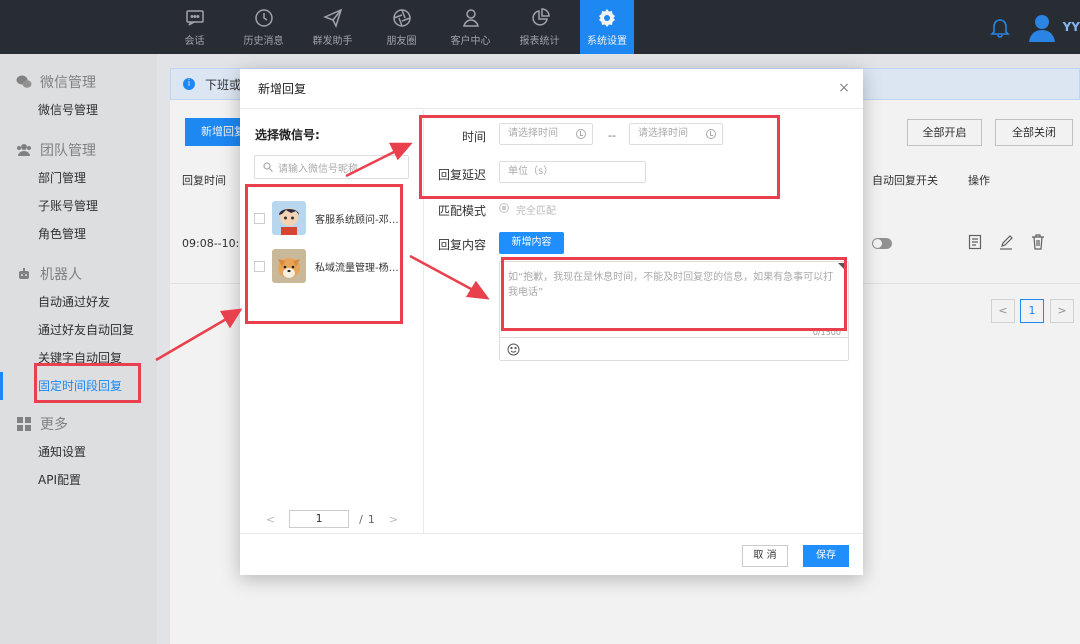 The width and height of the screenshot is (1080, 644). Describe the element at coordinates (826, 556) in the screenshot. I see `save-button: 保存` at that location.